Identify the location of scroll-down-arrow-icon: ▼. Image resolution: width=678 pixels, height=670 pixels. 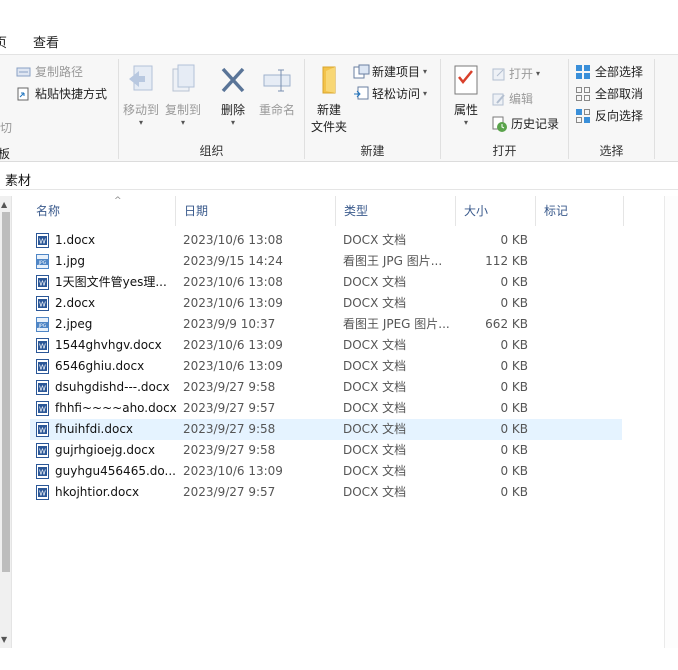
(4, 639).